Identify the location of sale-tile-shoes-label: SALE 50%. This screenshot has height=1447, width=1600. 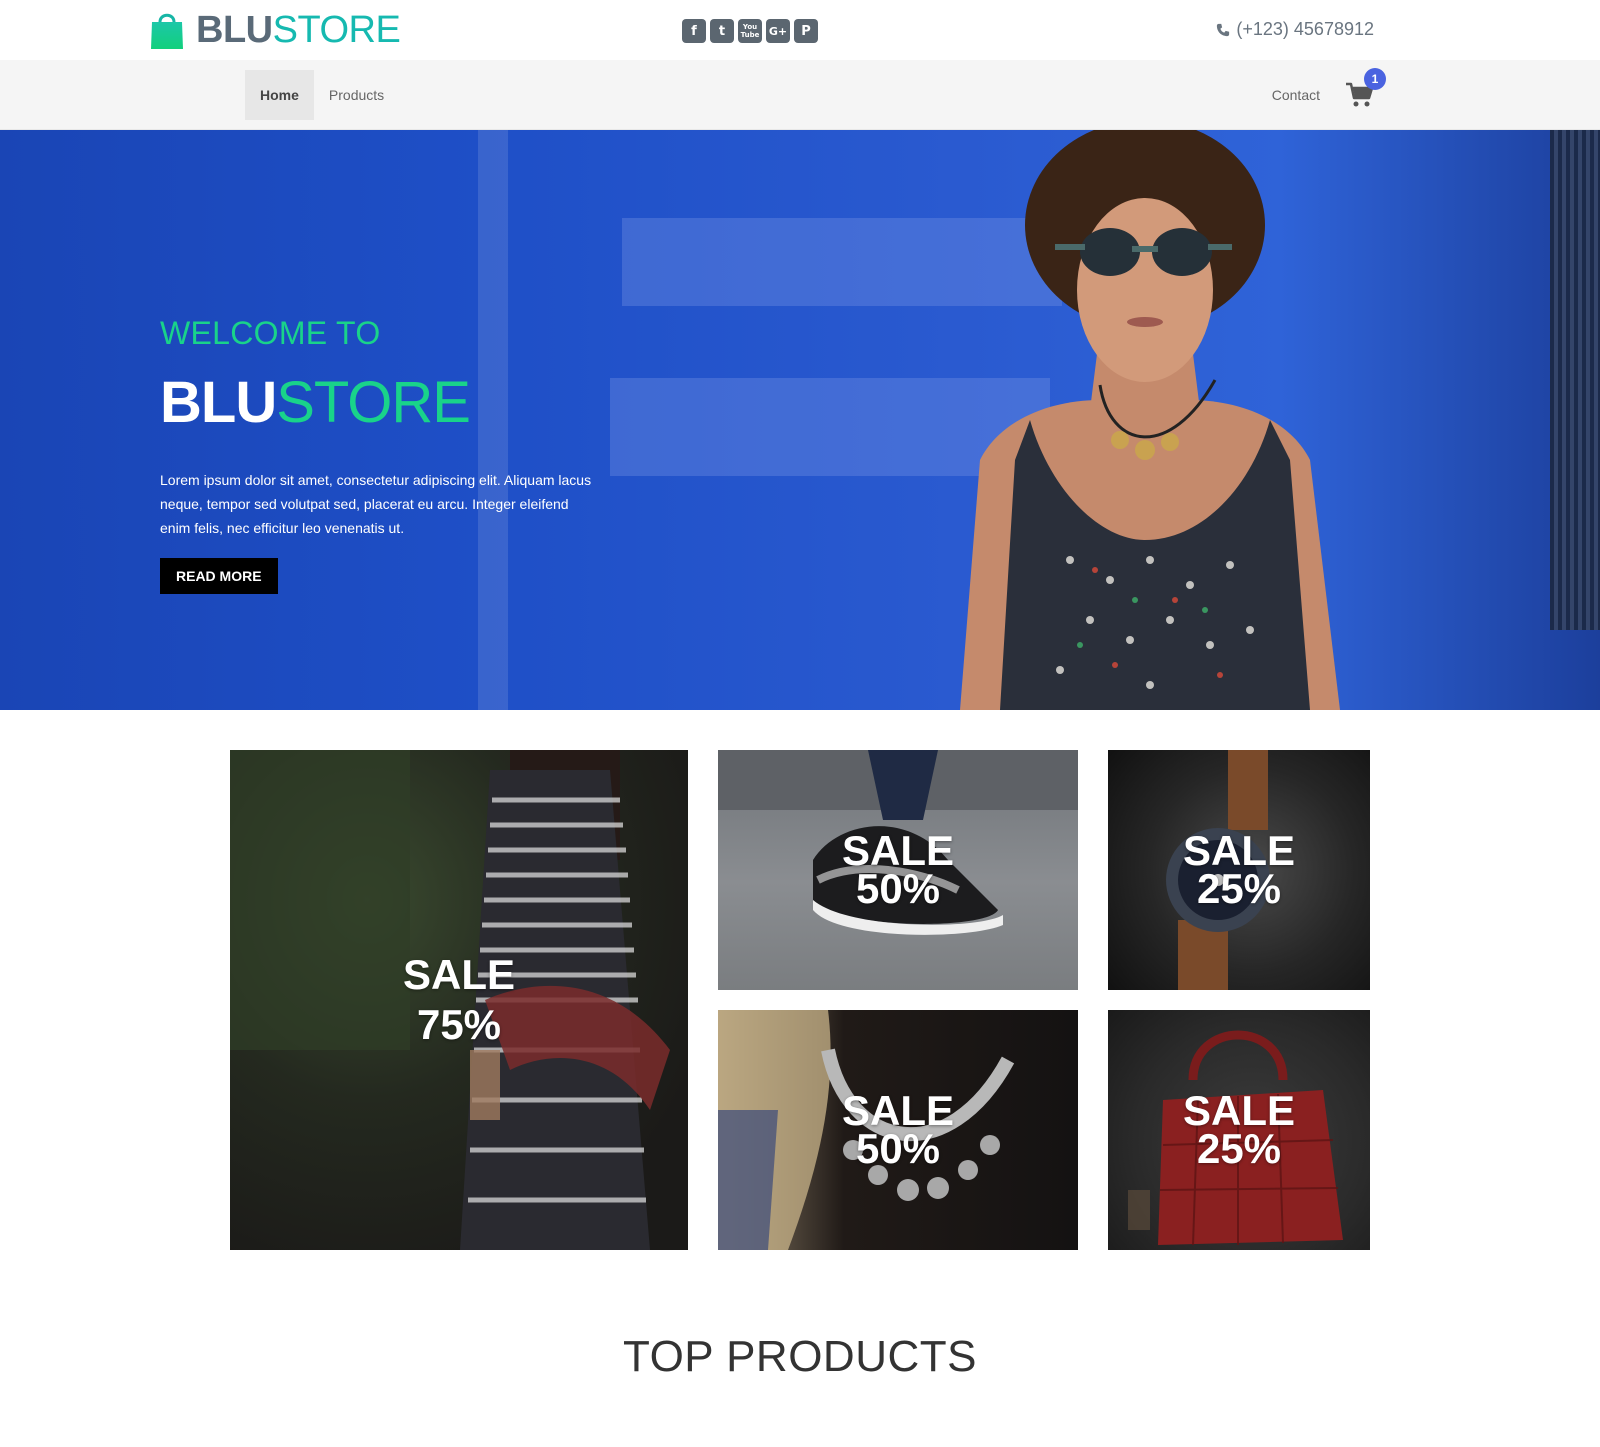
(898, 871).